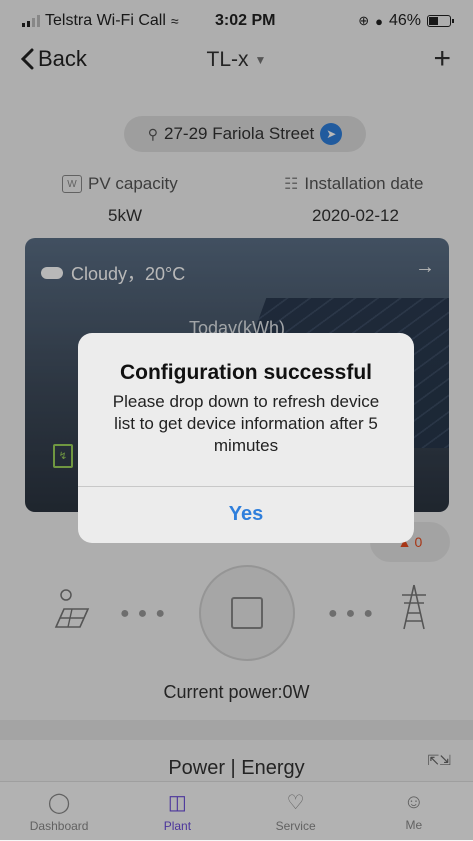 Image resolution: width=473 pixels, height=841 pixels. What do you see at coordinates (246, 372) in the screenshot?
I see `dialog-title: Configuration successful` at bounding box center [246, 372].